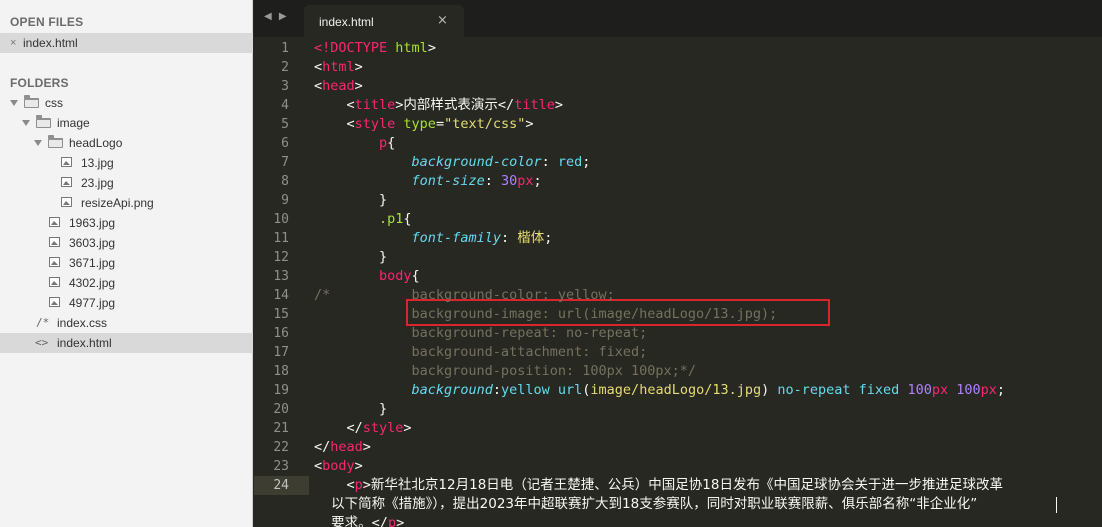  What do you see at coordinates (285, 105) in the screenshot?
I see `line-number: 4` at bounding box center [285, 105].